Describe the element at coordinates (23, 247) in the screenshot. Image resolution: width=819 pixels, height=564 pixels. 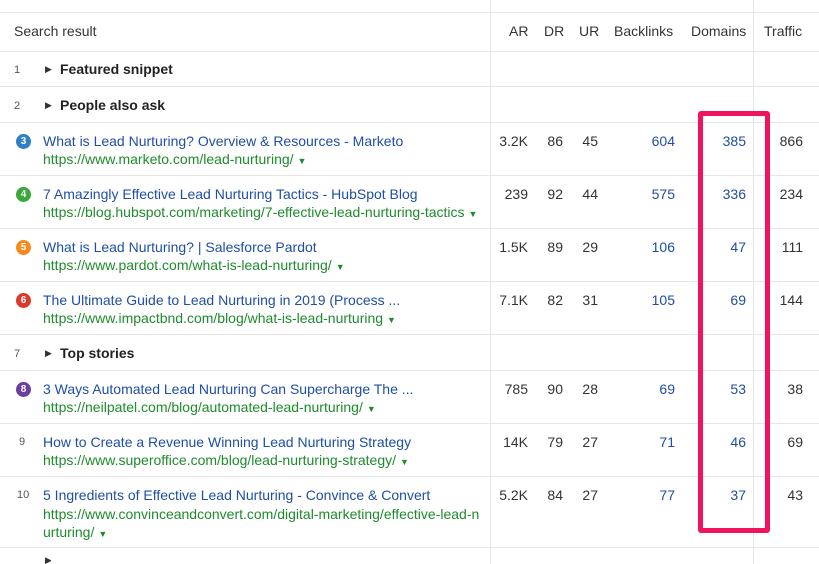
I see `position-badge: 5` at that location.